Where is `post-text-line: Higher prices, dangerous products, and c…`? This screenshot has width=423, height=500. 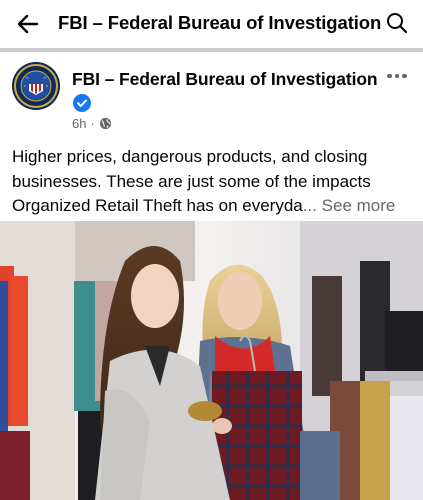
post-text-line: Higher prices, dangerous products, and c… is located at coordinates (190, 156).